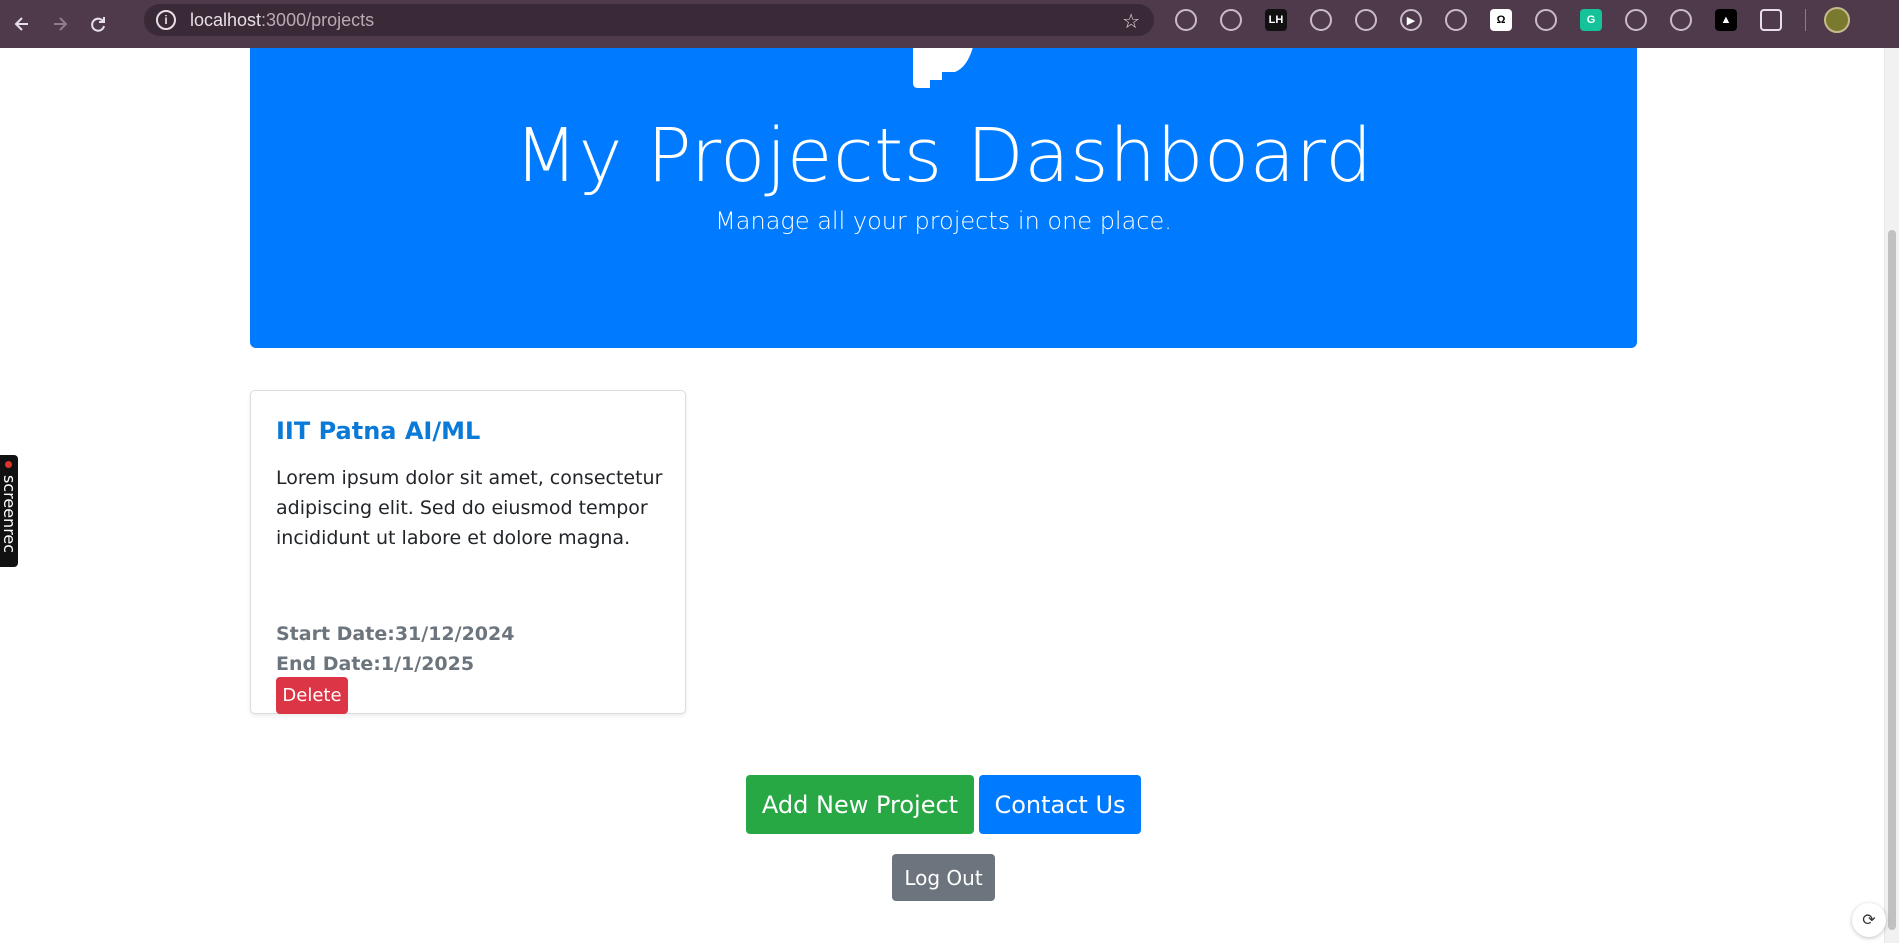 This screenshot has width=1899, height=943. Describe the element at coordinates (1771, 20) in the screenshot. I see `puzzle-icon` at that location.